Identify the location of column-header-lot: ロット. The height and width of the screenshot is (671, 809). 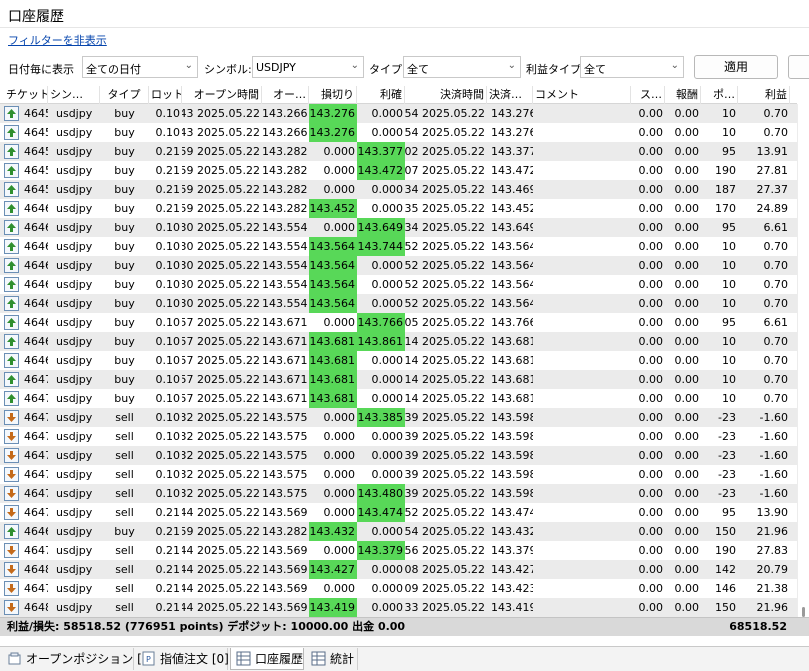
(165, 95).